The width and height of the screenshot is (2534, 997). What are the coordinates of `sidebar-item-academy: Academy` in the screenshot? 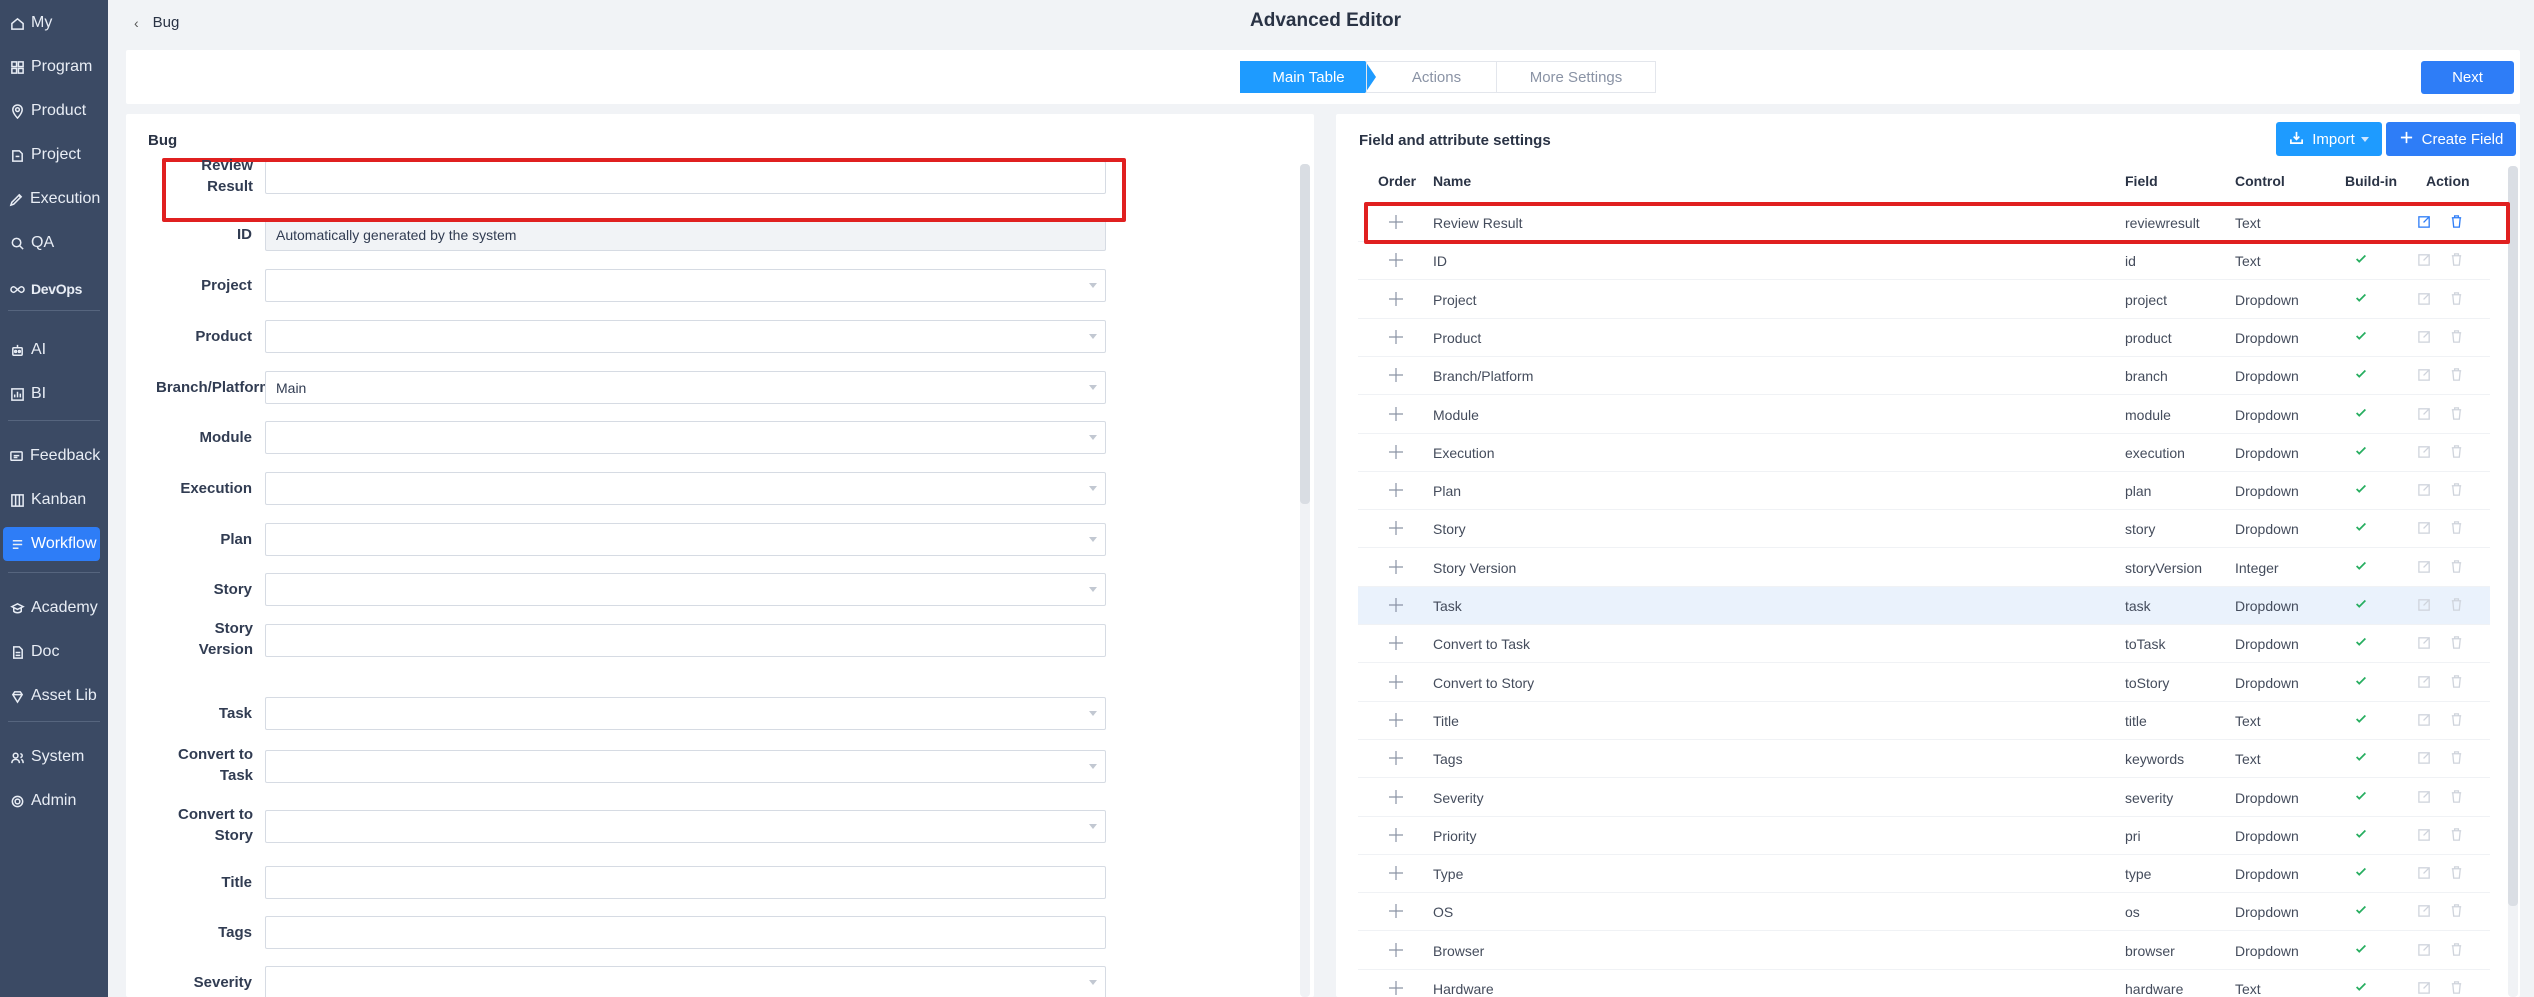 It's located at (51, 608).